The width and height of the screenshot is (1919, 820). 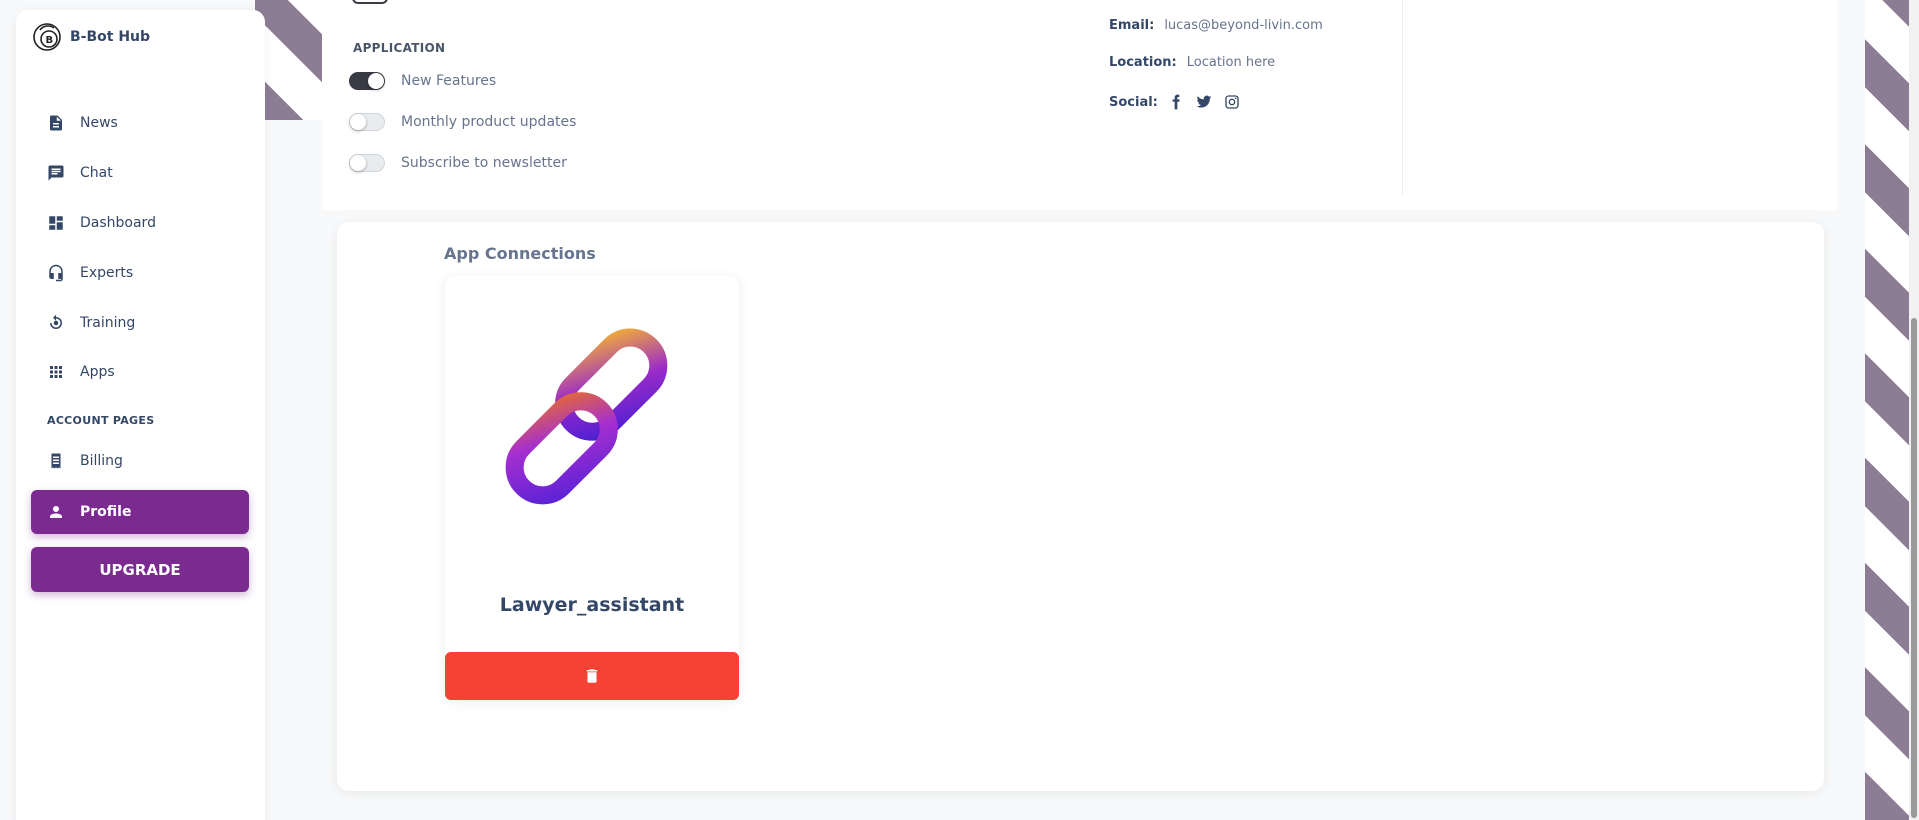 What do you see at coordinates (106, 512) in the screenshot?
I see `sidebar-item-label: Profile` at bounding box center [106, 512].